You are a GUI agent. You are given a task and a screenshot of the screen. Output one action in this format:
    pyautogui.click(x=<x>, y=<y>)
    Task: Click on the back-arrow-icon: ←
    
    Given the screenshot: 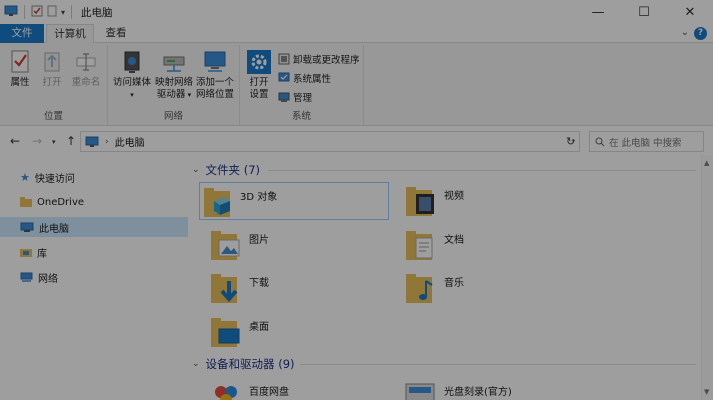 What is the action you would take?
    pyautogui.click(x=15, y=141)
    